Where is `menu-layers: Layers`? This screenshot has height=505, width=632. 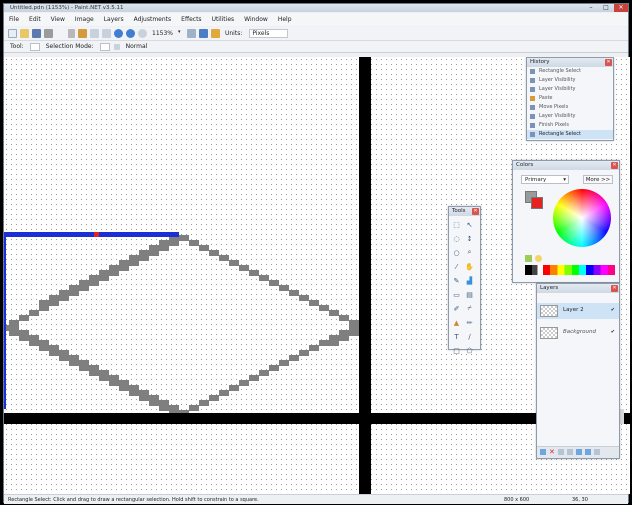
menu-layers: Layers is located at coordinates (114, 19).